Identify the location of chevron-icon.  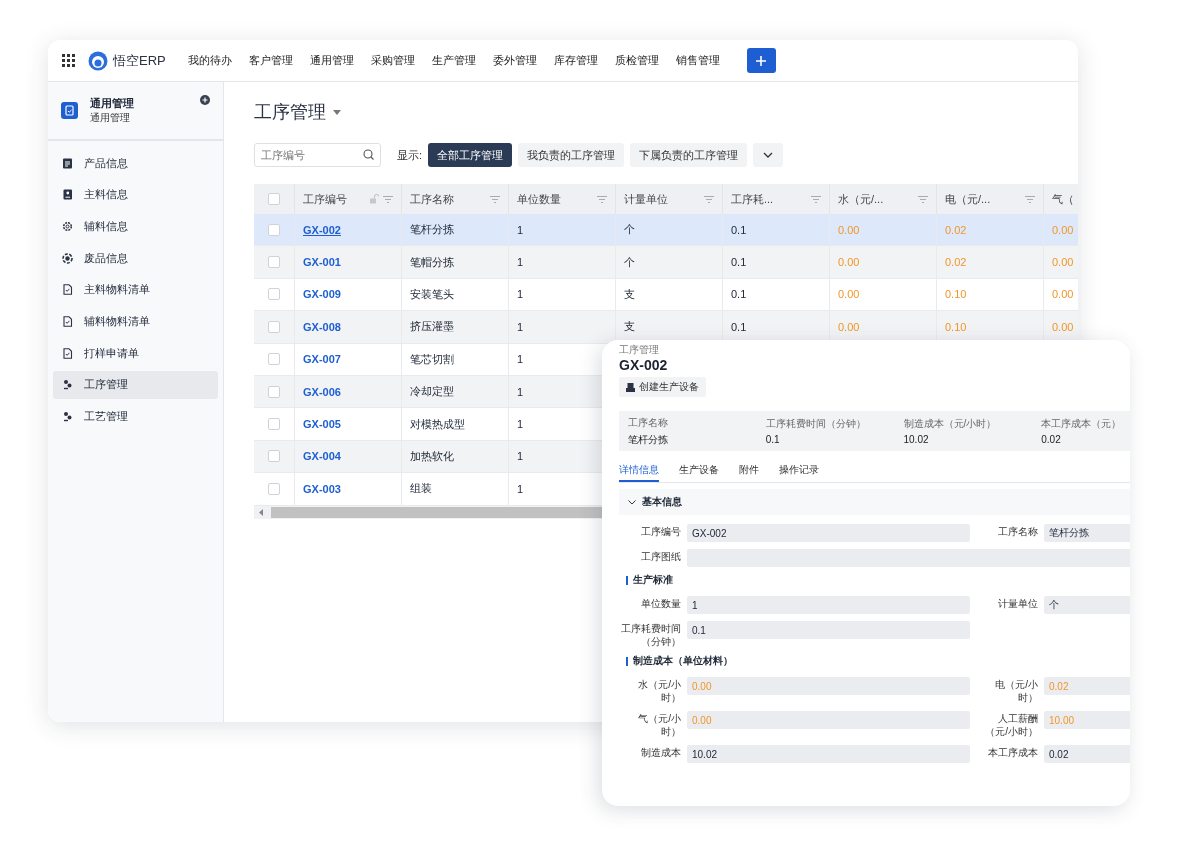
(632, 502).